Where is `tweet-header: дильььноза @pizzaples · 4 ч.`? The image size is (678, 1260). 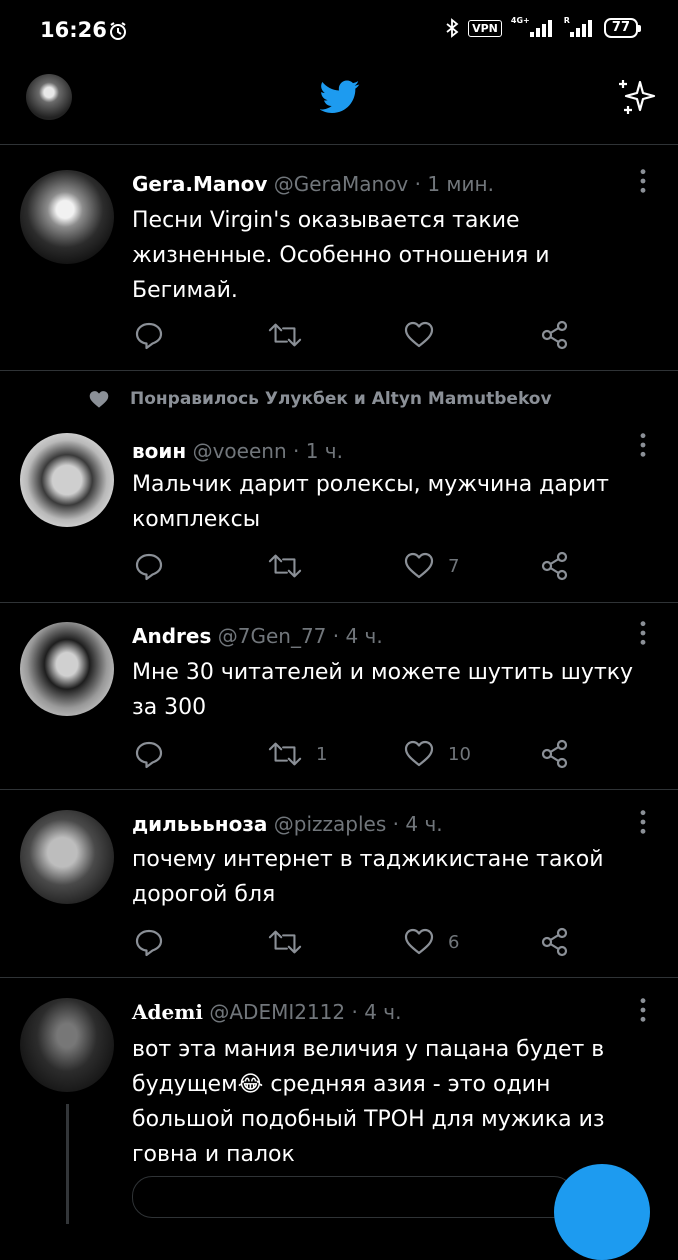
tweet-header: дильььноза @pizzaples · 4 ч. is located at coordinates (287, 824).